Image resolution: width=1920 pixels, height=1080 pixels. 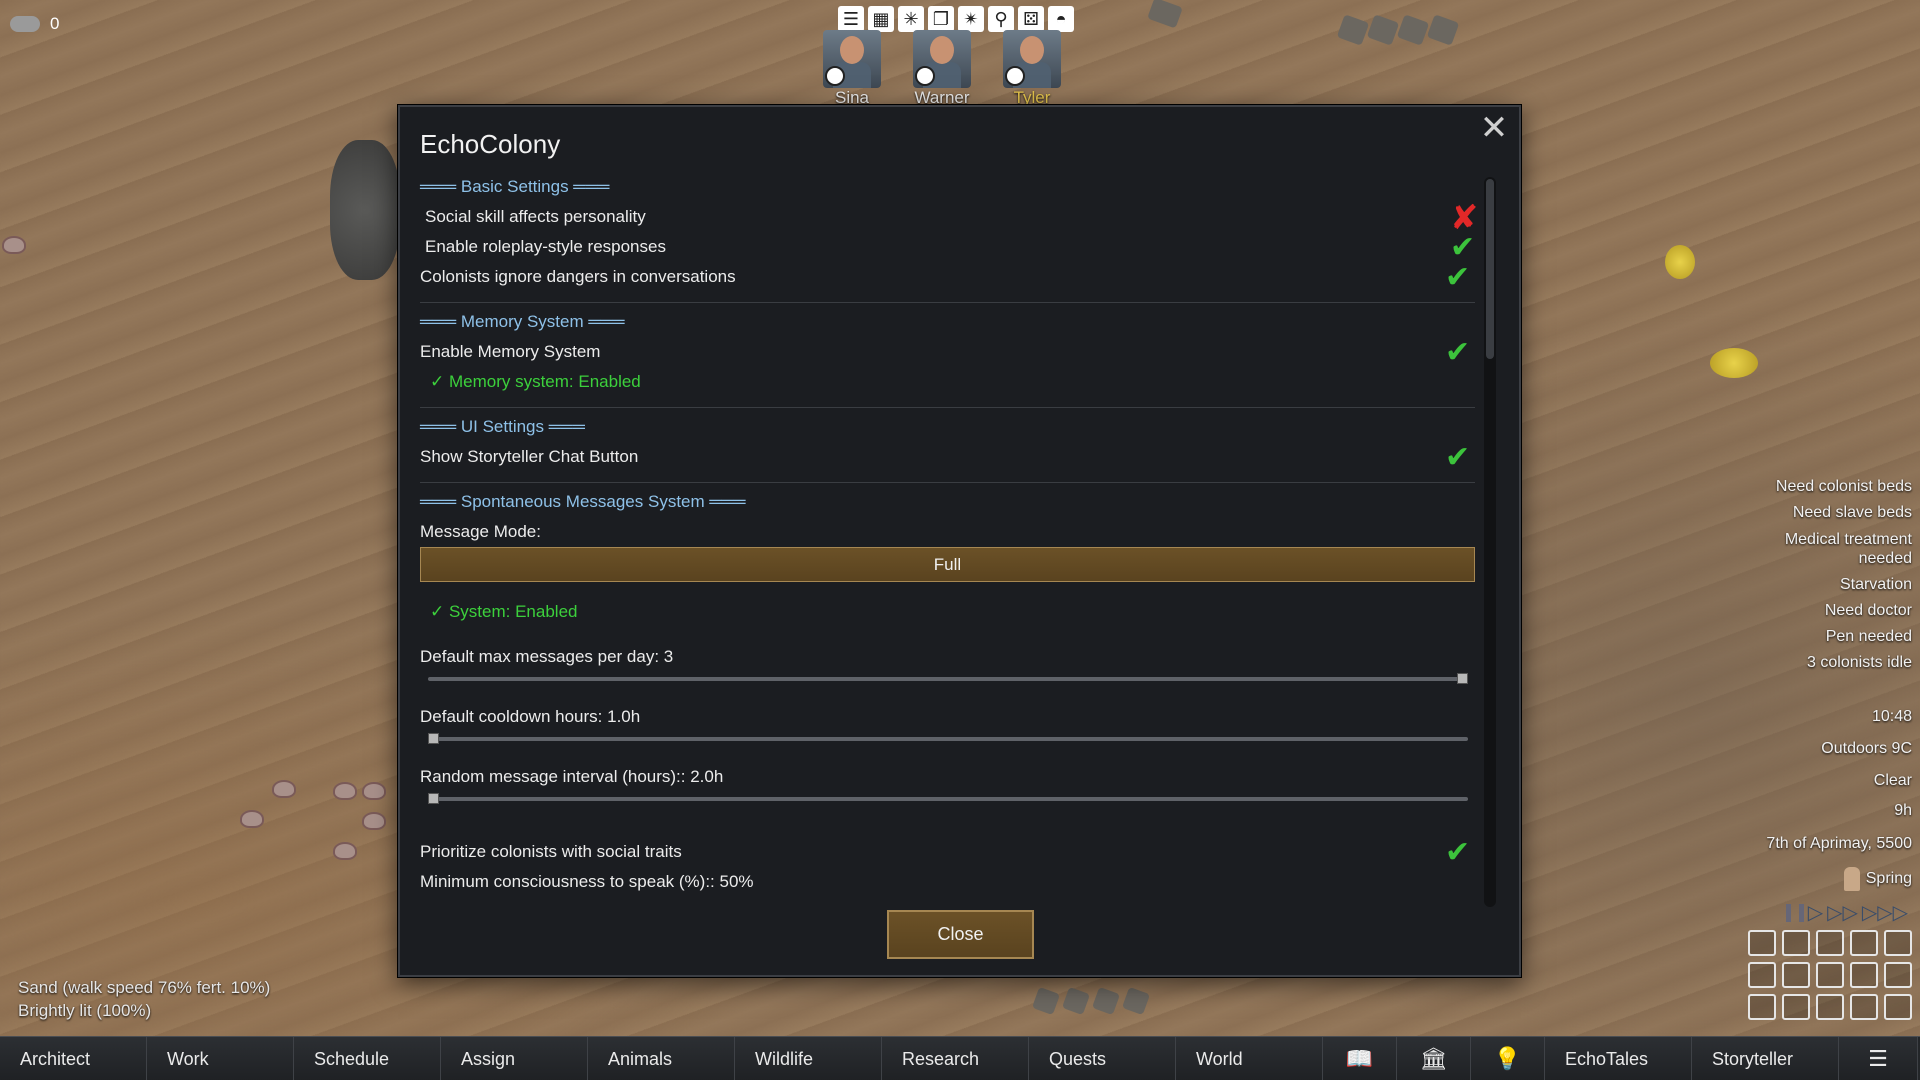 I want to click on tab-schedule: Schedule, so click(x=367, y=1058).